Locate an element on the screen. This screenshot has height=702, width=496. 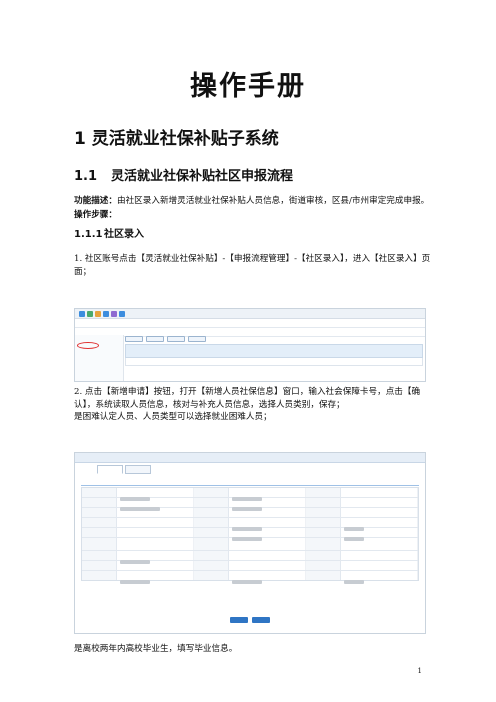
section-heading-1: 1 灵活就业社保补贴子系统 is located at coordinates (176, 139).